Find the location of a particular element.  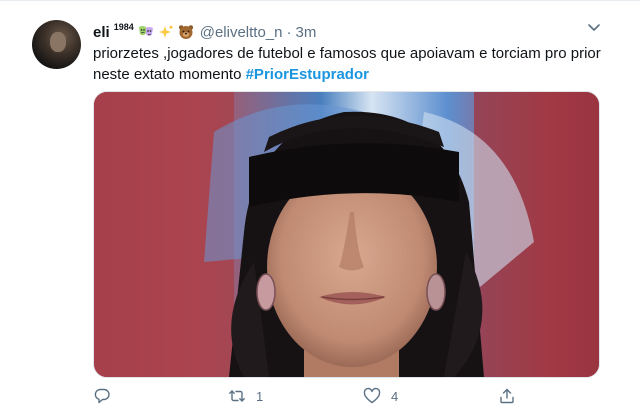

bear-emoji-icon is located at coordinates (186, 32).